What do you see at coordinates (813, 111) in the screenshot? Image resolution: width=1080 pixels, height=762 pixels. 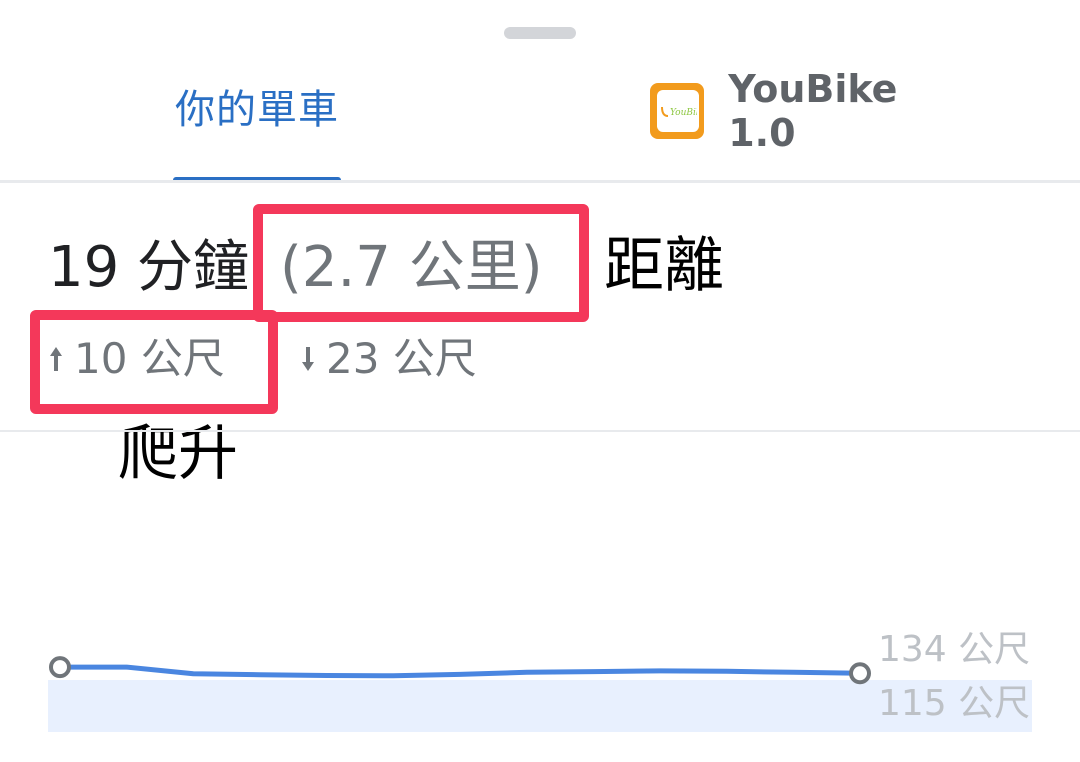 I see `tab-youbike-label: YouBike 1.0` at bounding box center [813, 111].